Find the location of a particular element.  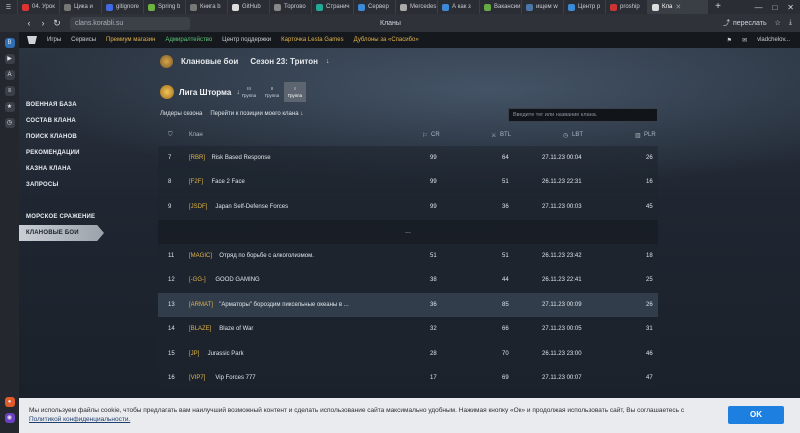

minimize-icon: — is located at coordinates (758, 7).